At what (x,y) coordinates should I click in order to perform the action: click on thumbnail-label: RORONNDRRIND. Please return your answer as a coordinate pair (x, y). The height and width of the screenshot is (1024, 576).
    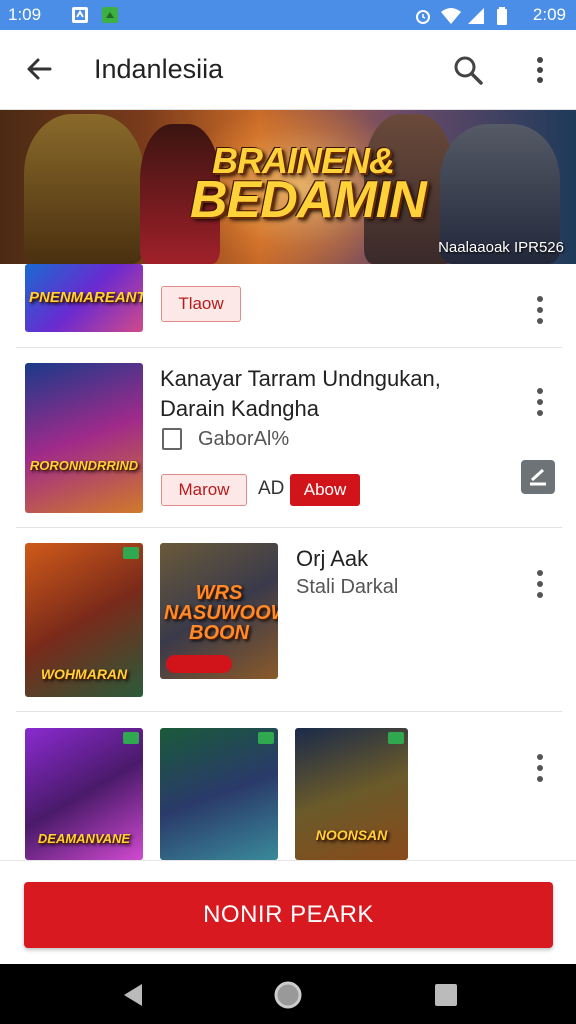
    Looking at the image, I should click on (84, 465).